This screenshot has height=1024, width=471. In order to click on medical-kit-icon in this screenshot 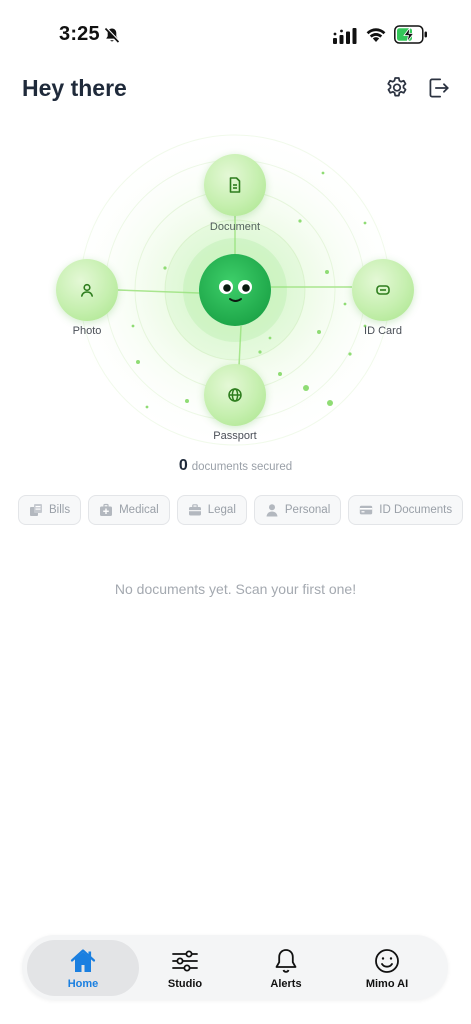, I will do `click(106, 509)`.